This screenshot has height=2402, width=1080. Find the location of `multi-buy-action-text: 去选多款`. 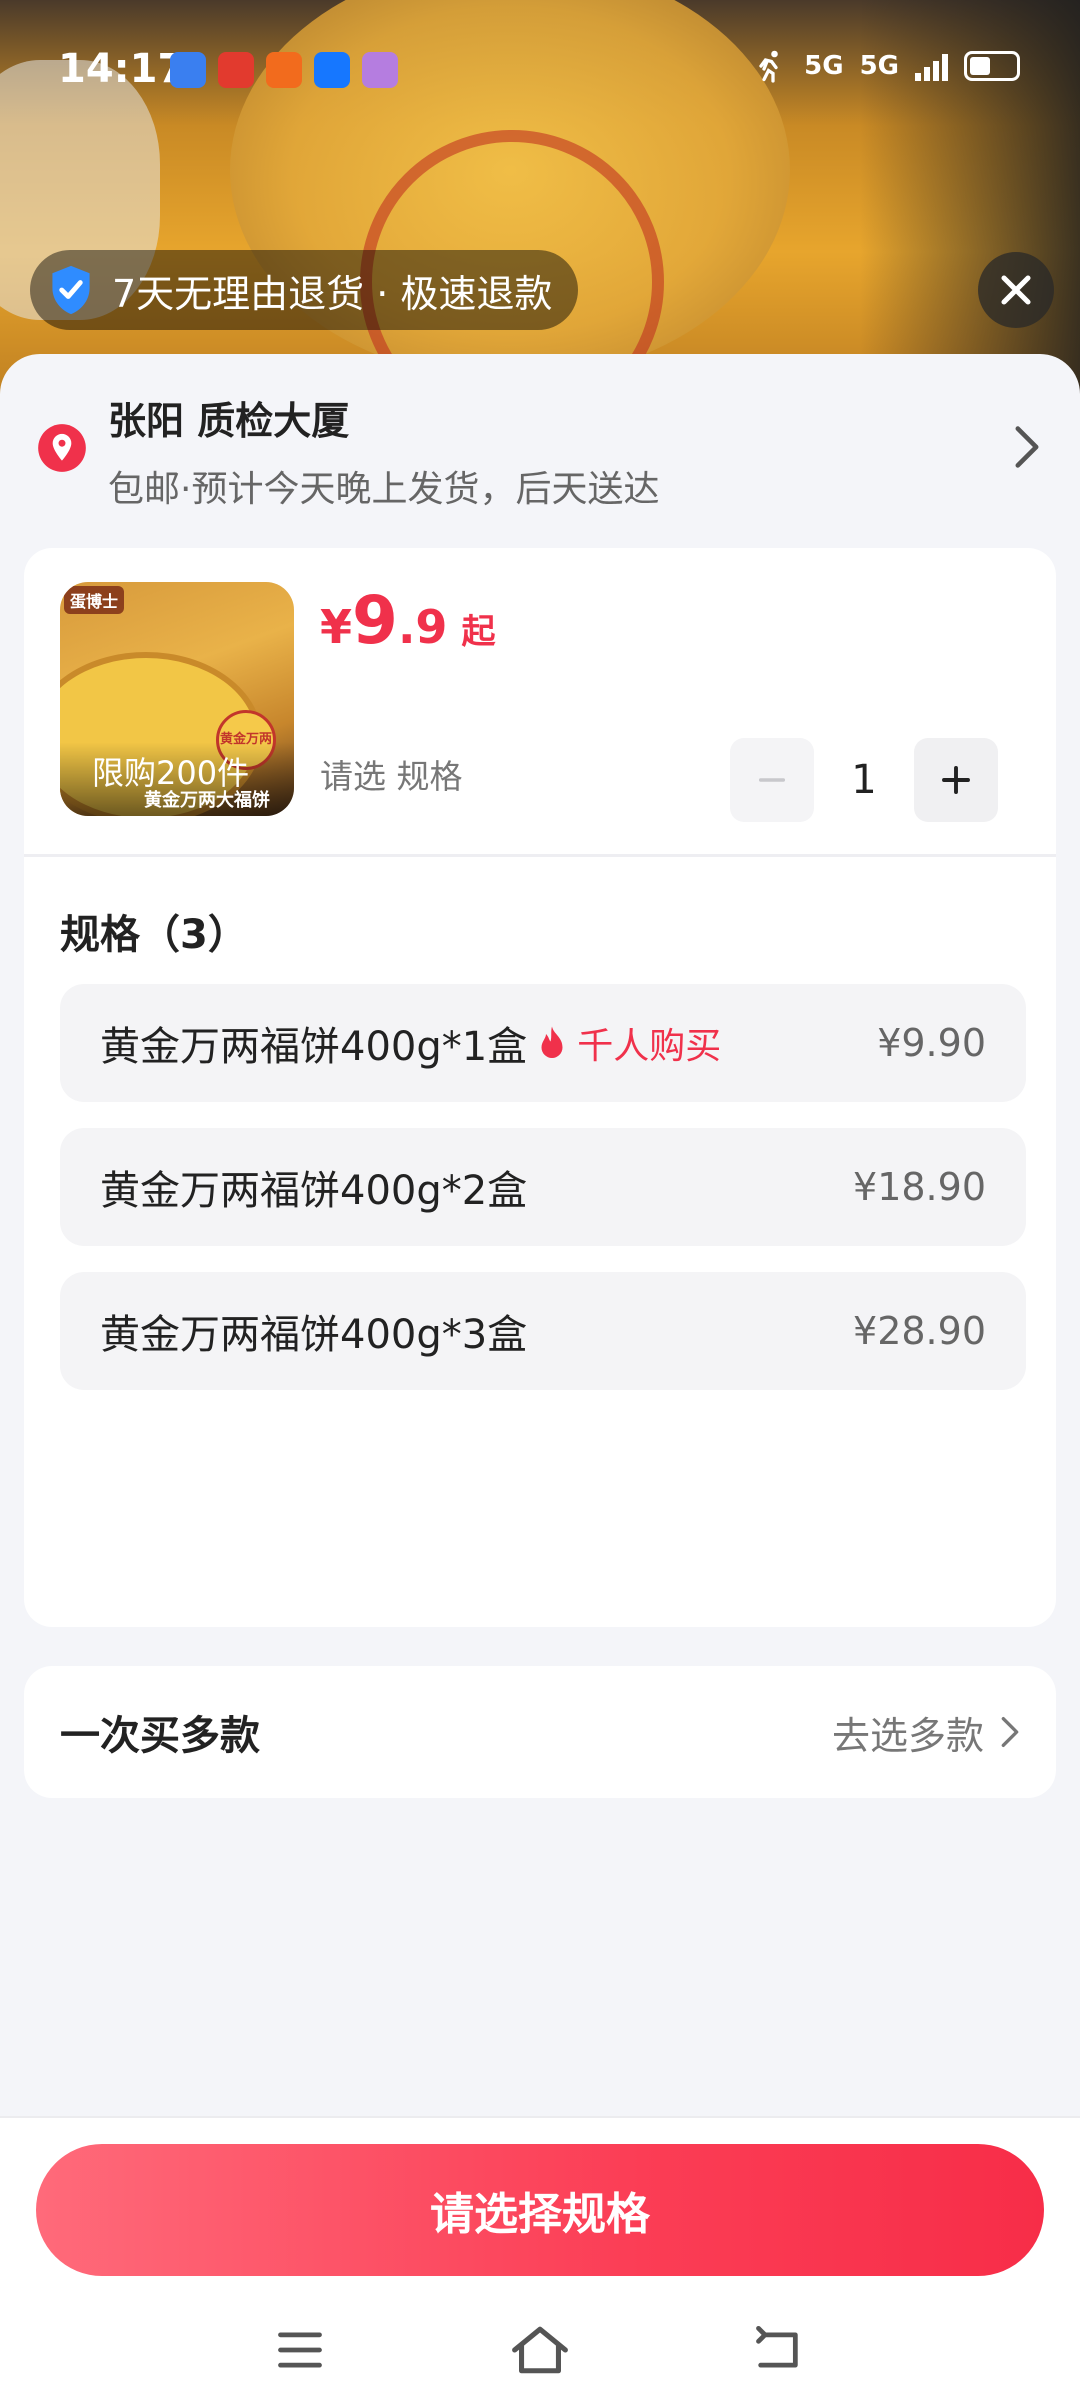

multi-buy-action-text: 去选多款 is located at coordinates (907, 1735).